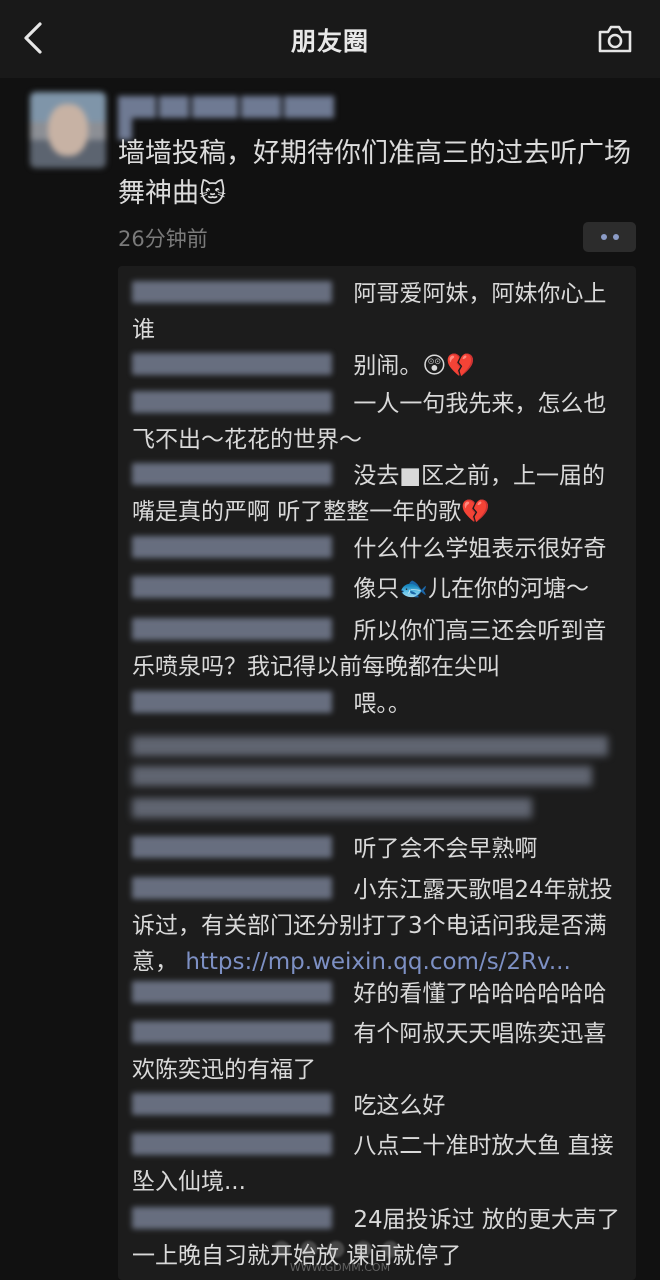  I want to click on comment-text: 什么什么学姐表示很好奇, so click(480, 549).